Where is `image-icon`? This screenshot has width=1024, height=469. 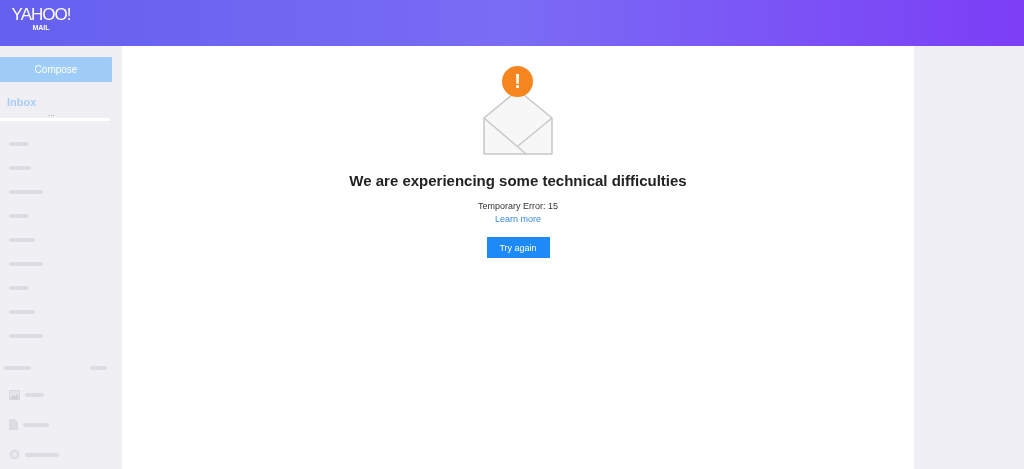
image-icon is located at coordinates (14, 394).